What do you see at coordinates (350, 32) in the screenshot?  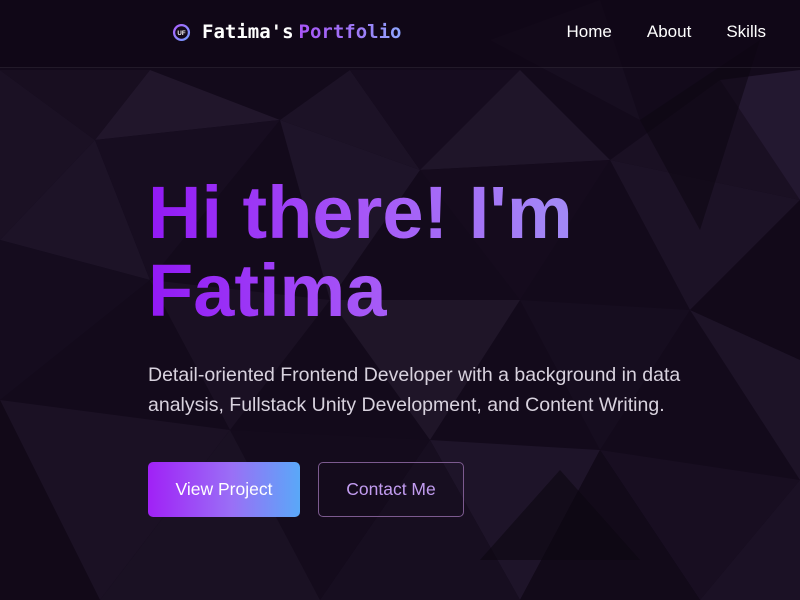 I see `brand-accent: Portfolio` at bounding box center [350, 32].